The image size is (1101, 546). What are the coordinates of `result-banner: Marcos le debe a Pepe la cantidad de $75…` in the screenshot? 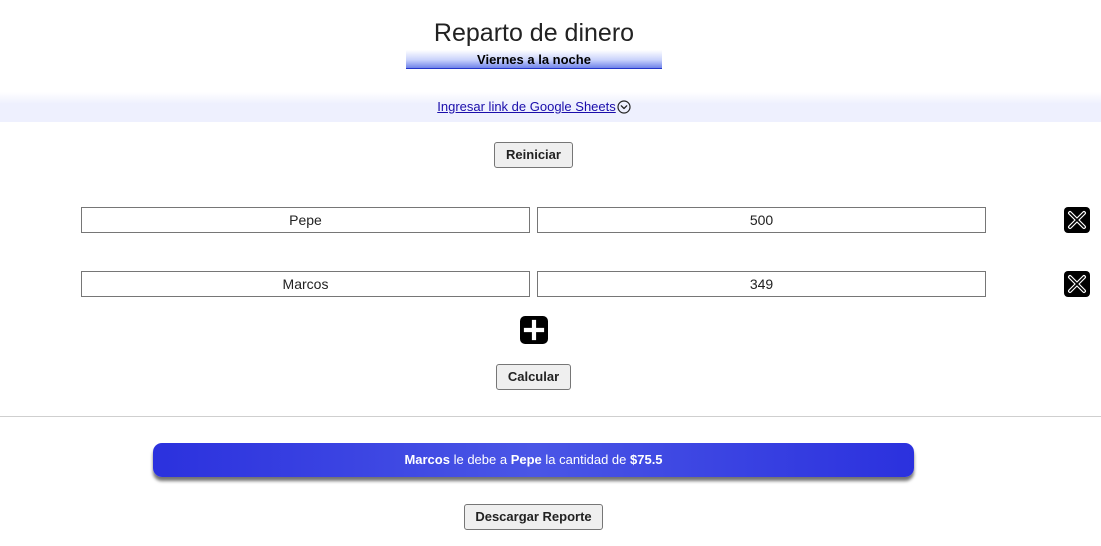 It's located at (533, 460).